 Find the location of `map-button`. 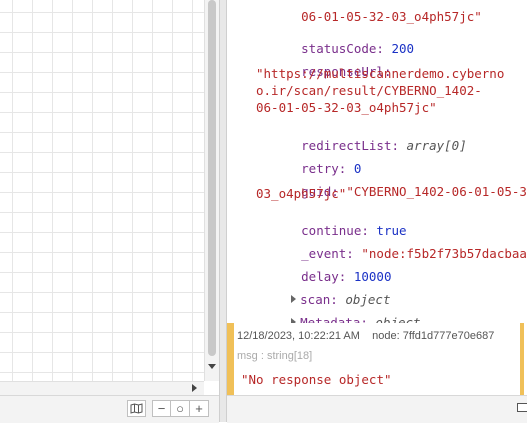

map-button is located at coordinates (136, 408).